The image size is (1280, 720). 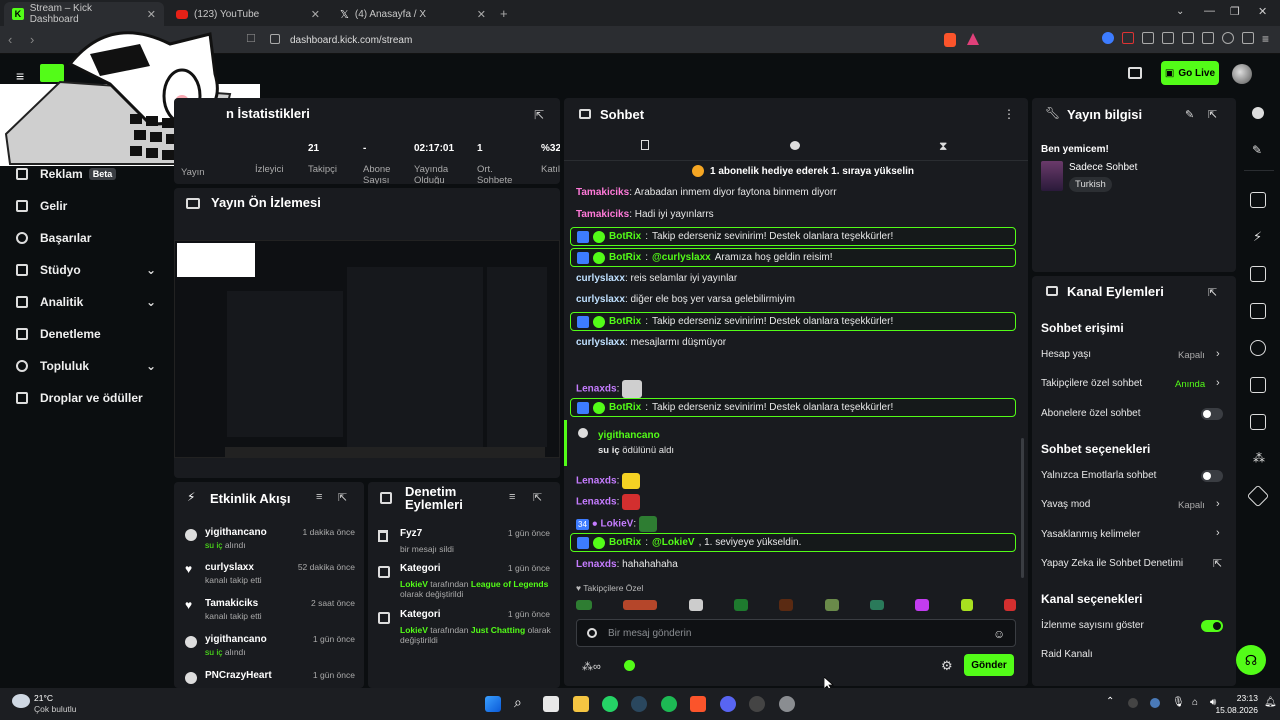 I want to click on avatar, so click(x=1242, y=74).